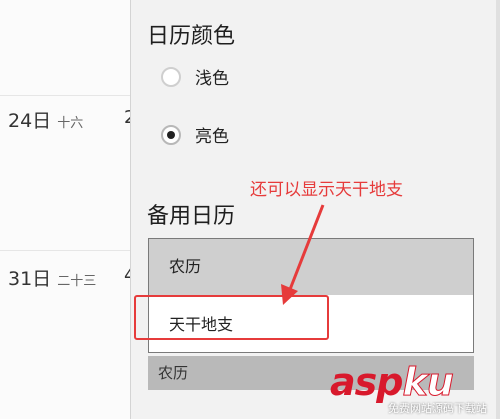 This screenshot has width=500, height=419. Describe the element at coordinates (303, 254) in the screenshot. I see `annotation-arrow-icon` at that location.